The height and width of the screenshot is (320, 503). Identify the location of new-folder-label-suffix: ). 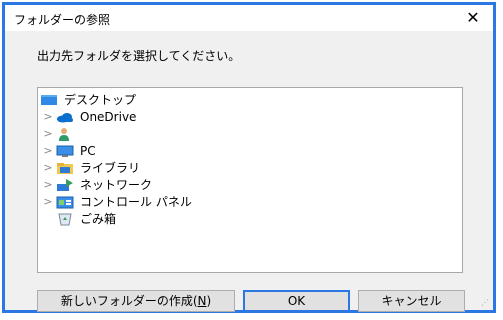
(209, 301).